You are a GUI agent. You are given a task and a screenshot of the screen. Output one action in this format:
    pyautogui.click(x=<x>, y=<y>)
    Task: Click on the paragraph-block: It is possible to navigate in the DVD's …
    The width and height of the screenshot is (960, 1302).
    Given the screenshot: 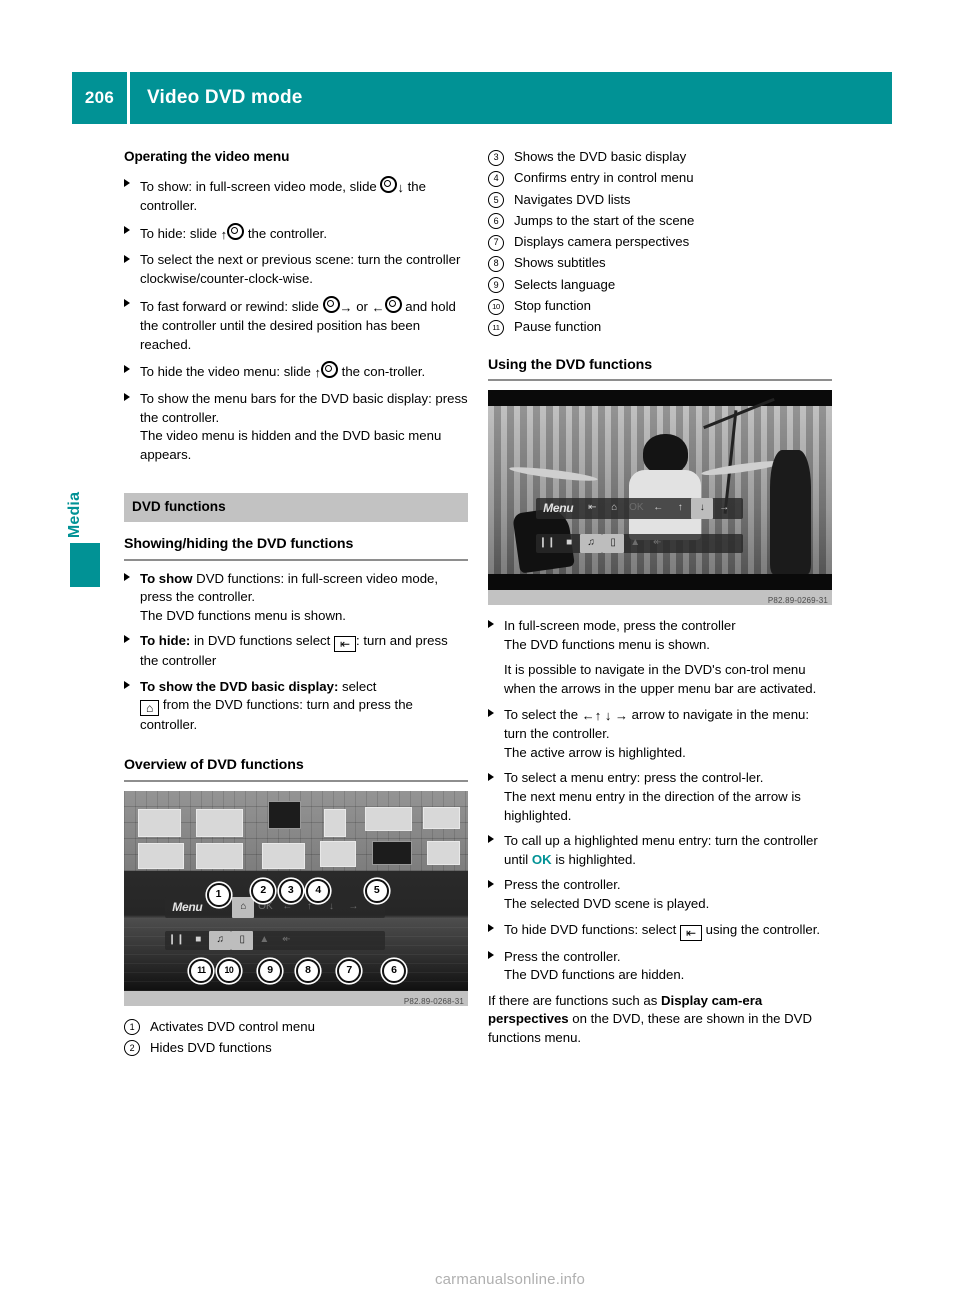 What is the action you would take?
    pyautogui.click(x=660, y=679)
    